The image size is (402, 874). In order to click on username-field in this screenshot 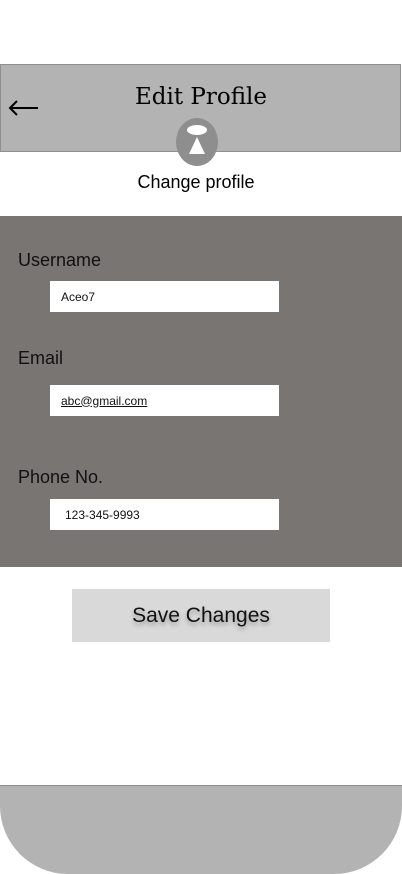, I will do `click(164, 296)`.